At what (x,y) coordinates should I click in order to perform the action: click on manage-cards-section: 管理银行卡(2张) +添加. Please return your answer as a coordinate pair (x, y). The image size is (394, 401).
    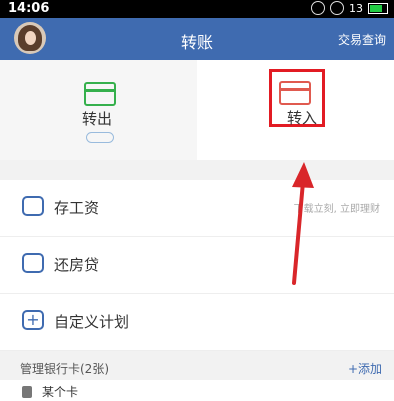
    Looking at the image, I should click on (197, 366).